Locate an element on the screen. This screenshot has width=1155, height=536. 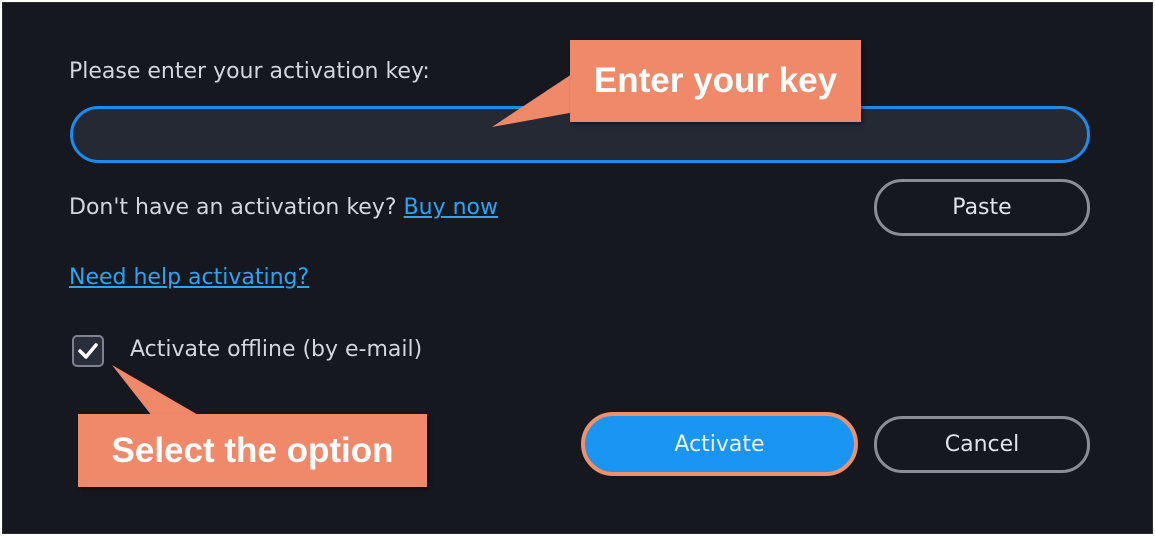
select-option-callout: Select the option is located at coordinates (252, 450).